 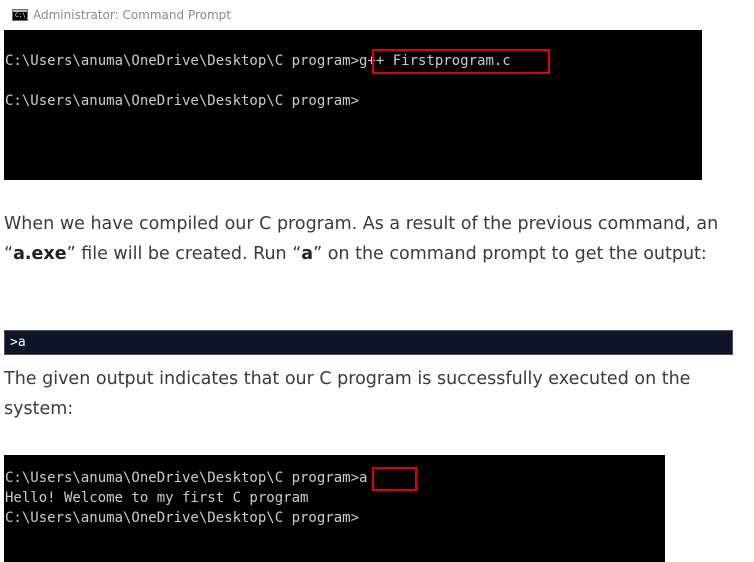 What do you see at coordinates (157, 498) in the screenshot?
I see `terminal-output: Hello! Welcome to my first C program` at bounding box center [157, 498].